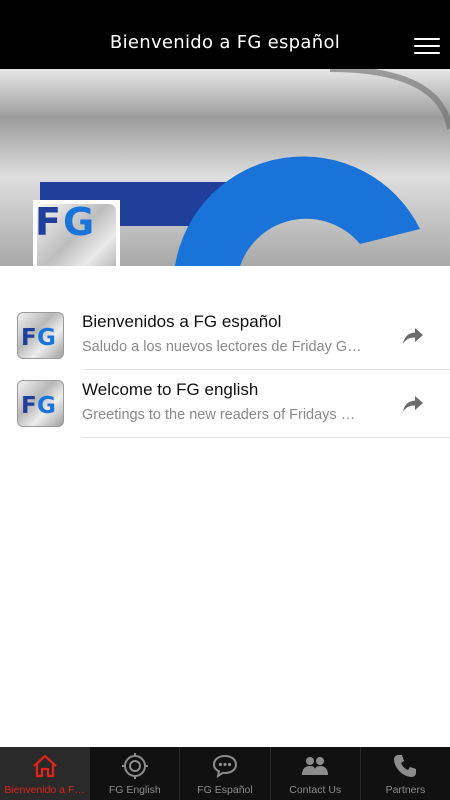 This screenshot has height=800, width=450. I want to click on tab-fg-espanol: FG Español, so click(224, 773).